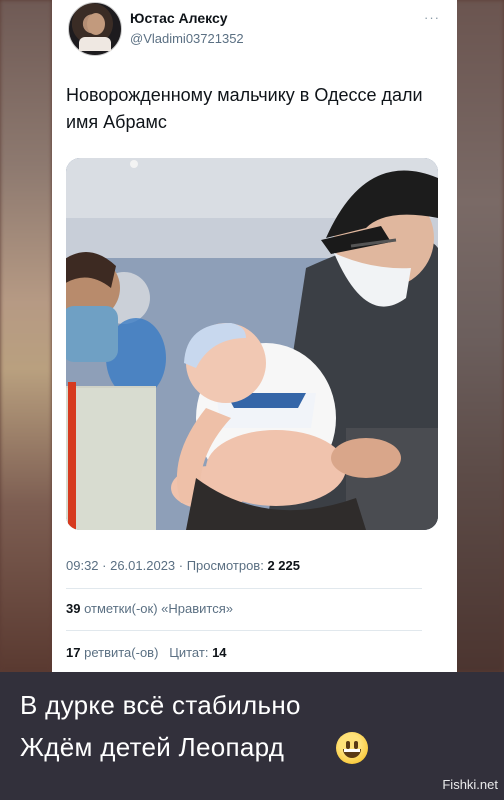 This screenshot has width=504, height=800. What do you see at coordinates (348, 745) in the screenshot?
I see `emoji-left-eye` at bounding box center [348, 745].